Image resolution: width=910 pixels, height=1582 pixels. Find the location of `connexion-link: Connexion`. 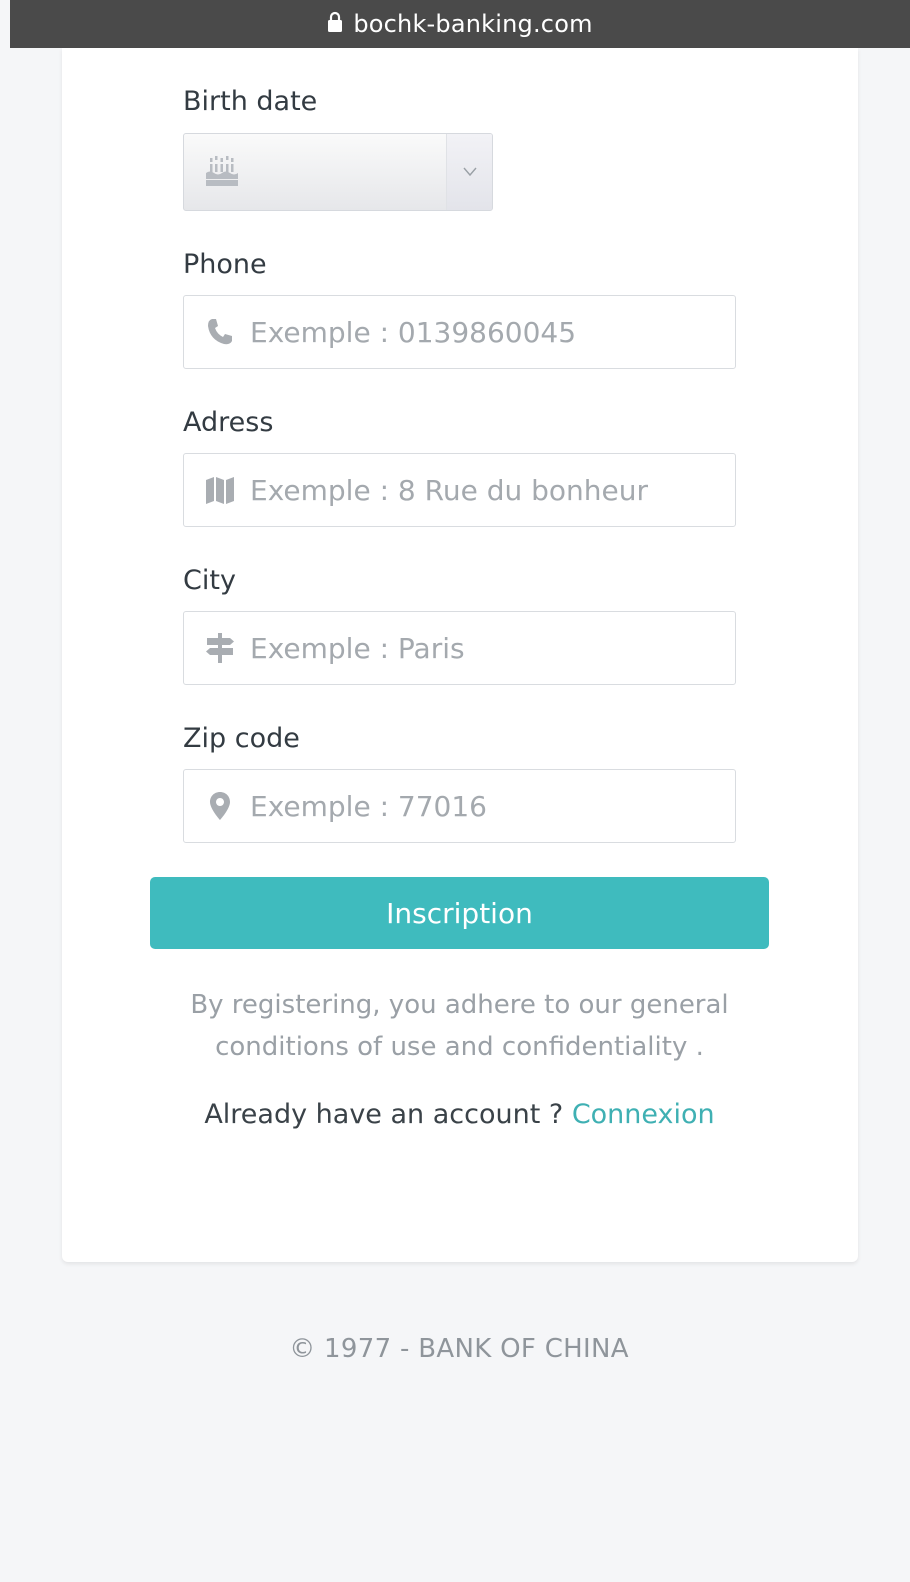

connexion-link: Connexion is located at coordinates (643, 1114).